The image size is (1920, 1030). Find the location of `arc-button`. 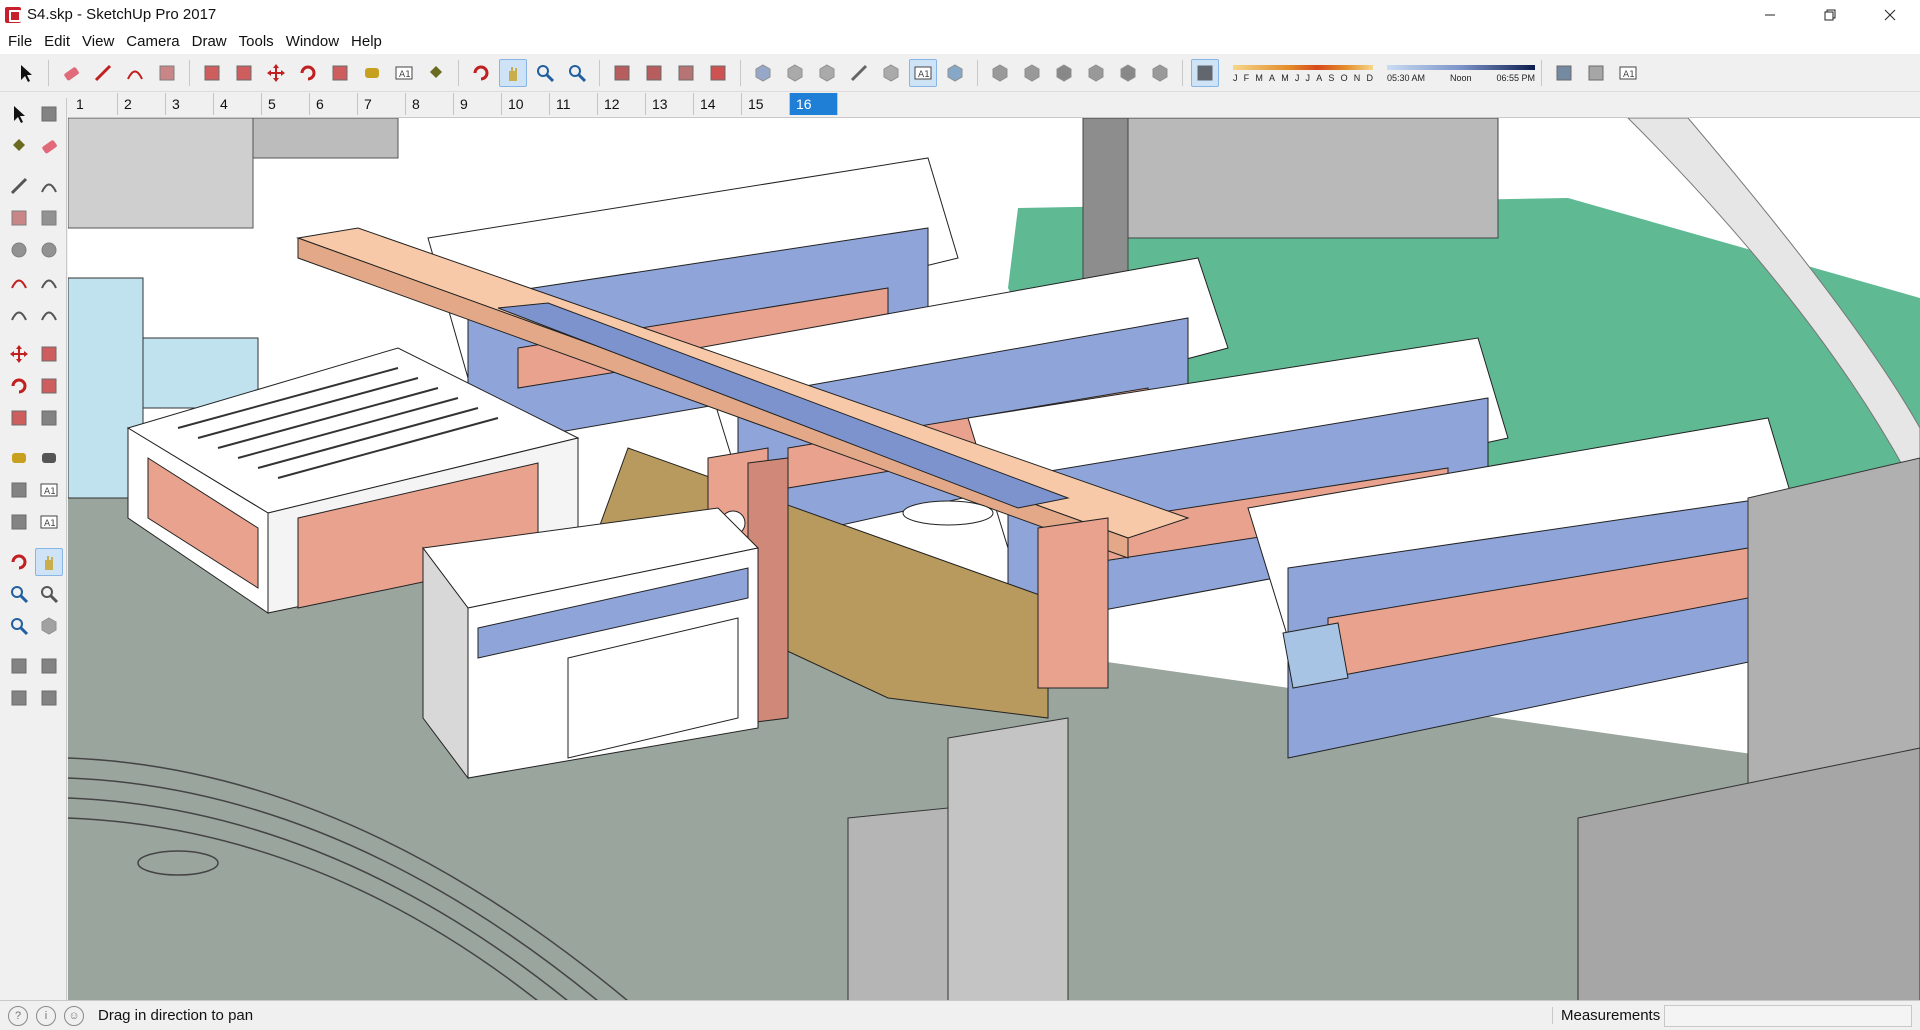

arc-button is located at coordinates (135, 73).